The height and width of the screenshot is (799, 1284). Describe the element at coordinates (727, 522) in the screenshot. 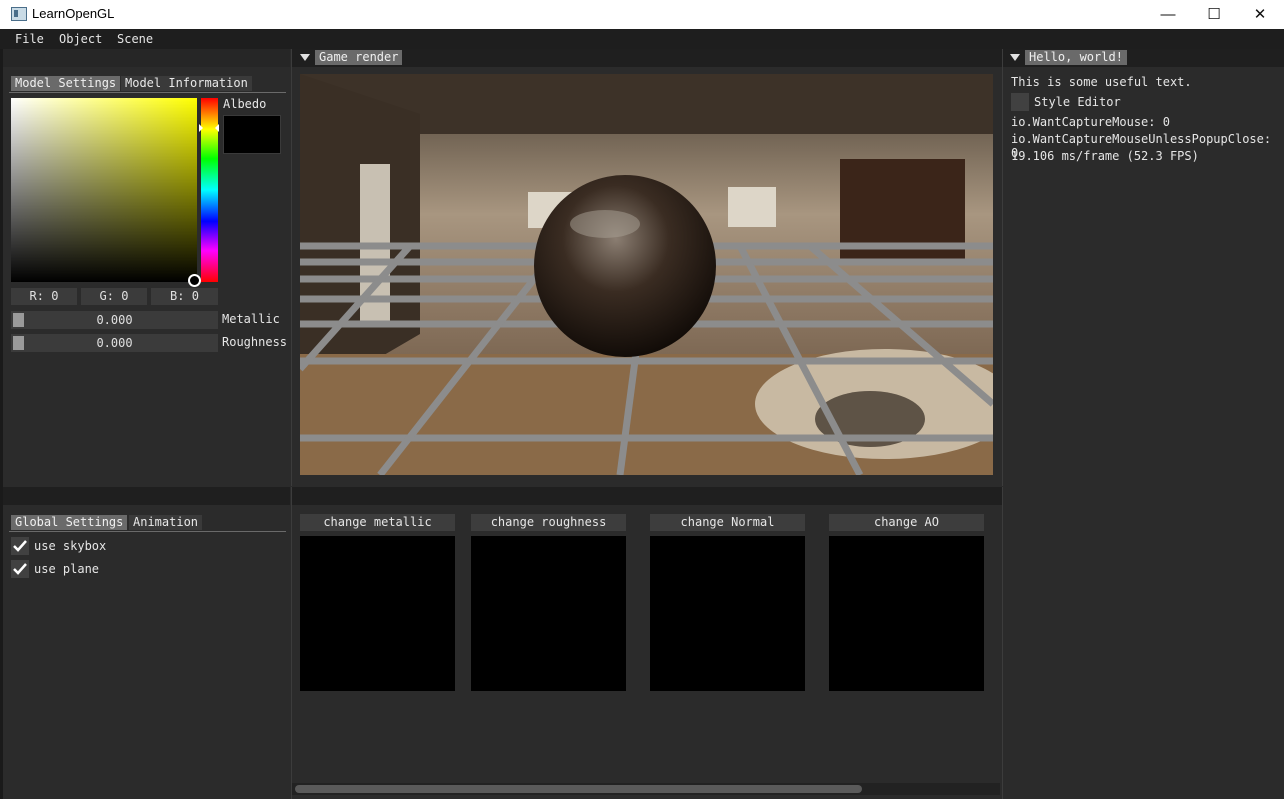

I see `change-normal-button: change Normal` at that location.